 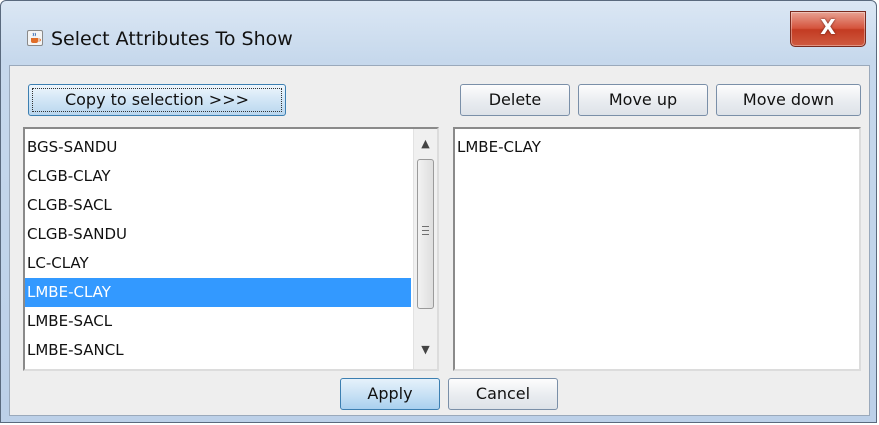 I want to click on list-item: CLGB-SACL, so click(x=218, y=205).